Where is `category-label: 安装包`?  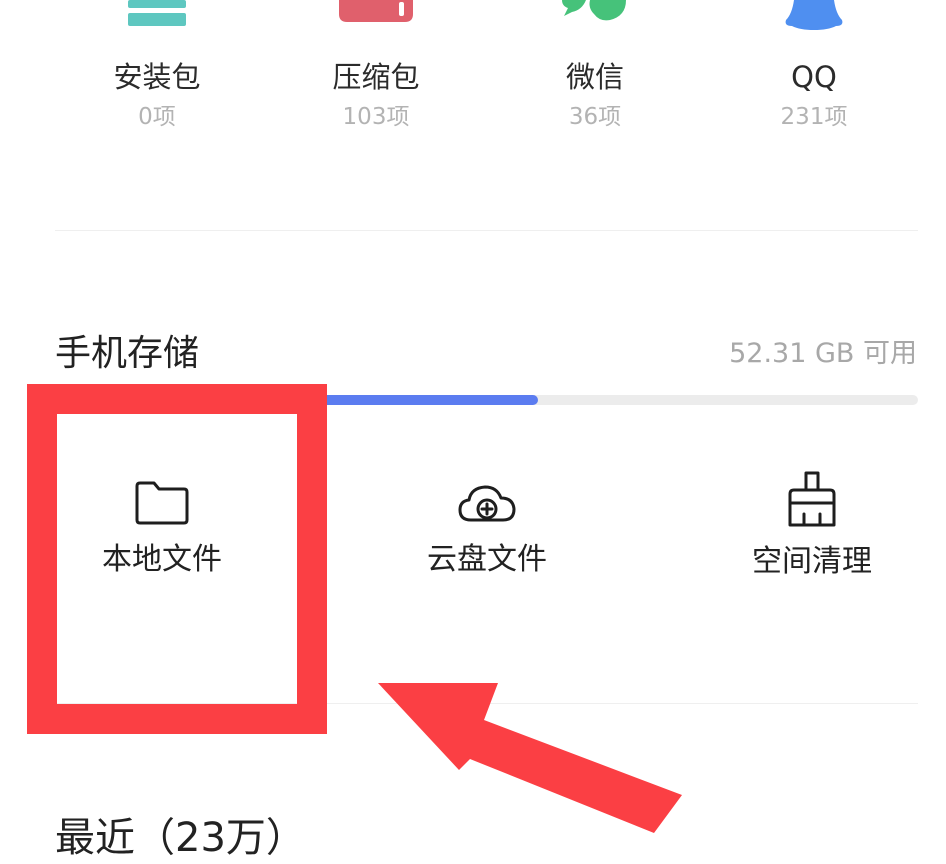
category-label: 安装包 is located at coordinates (157, 77).